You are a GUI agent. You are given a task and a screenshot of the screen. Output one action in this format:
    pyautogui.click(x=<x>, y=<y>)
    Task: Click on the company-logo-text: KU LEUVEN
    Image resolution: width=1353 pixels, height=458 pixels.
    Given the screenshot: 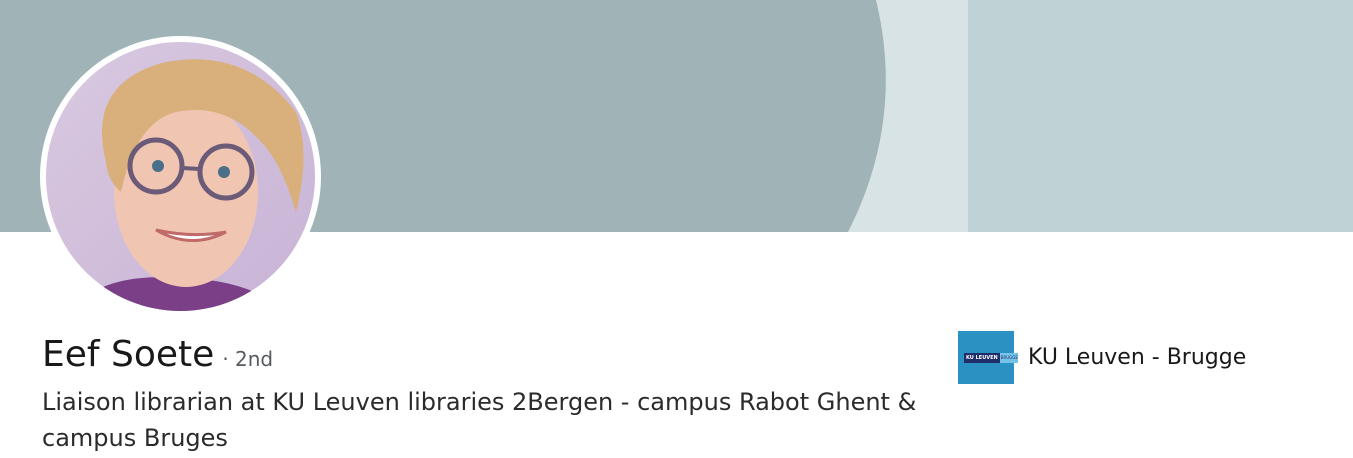 What is the action you would take?
    pyautogui.click(x=982, y=358)
    